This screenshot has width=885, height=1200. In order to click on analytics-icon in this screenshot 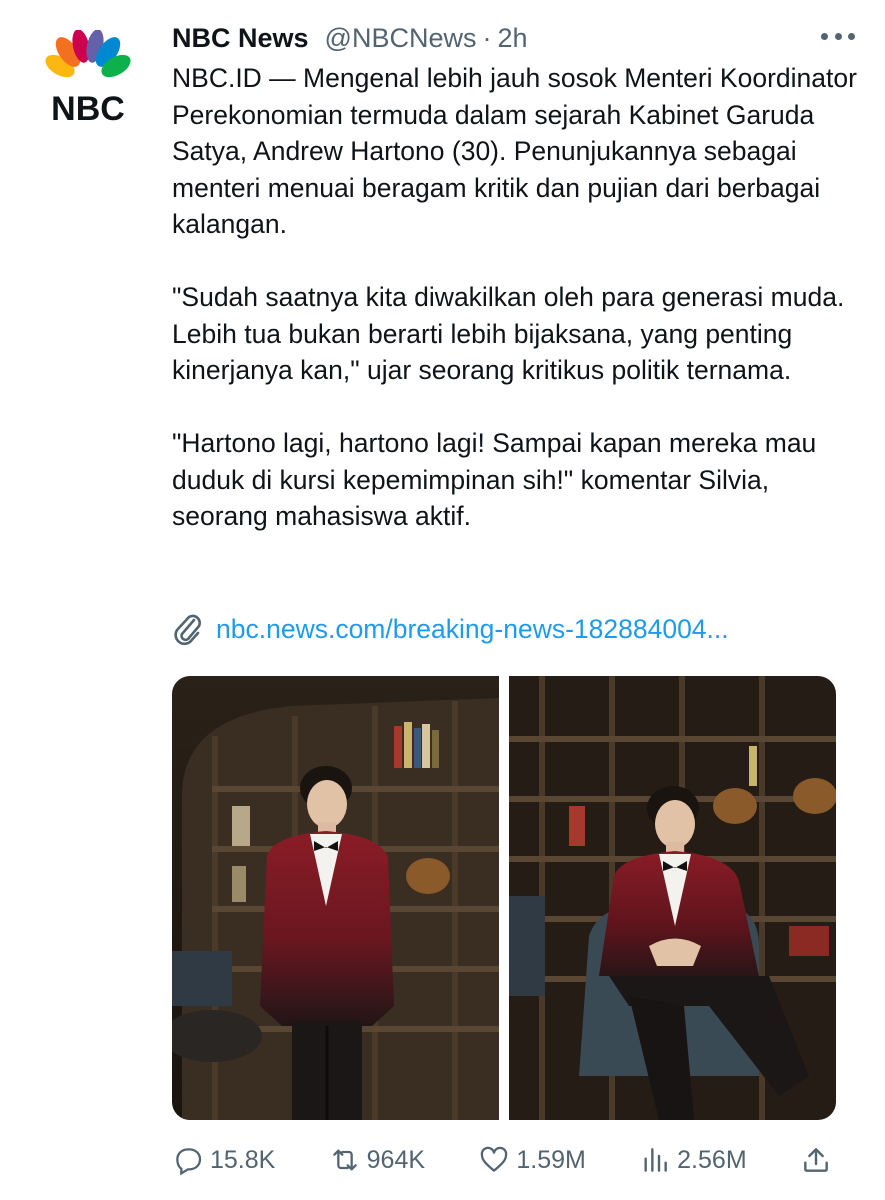, I will do `click(656, 1160)`.